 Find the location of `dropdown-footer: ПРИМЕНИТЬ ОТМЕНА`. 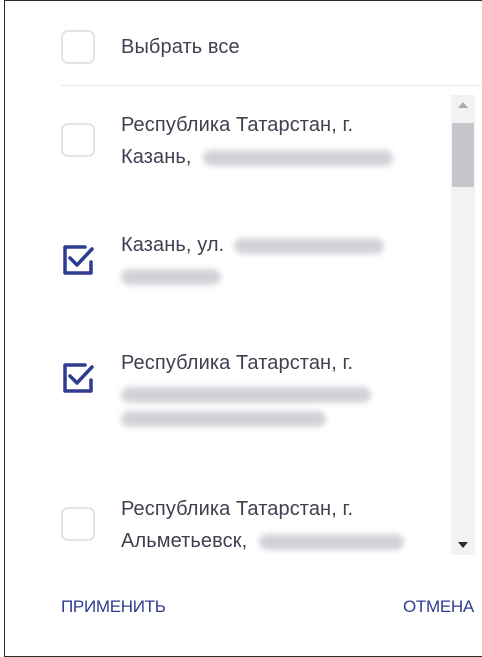

dropdown-footer: ПРИМЕНИТЬ ОТМЕНА is located at coordinates (271, 607).